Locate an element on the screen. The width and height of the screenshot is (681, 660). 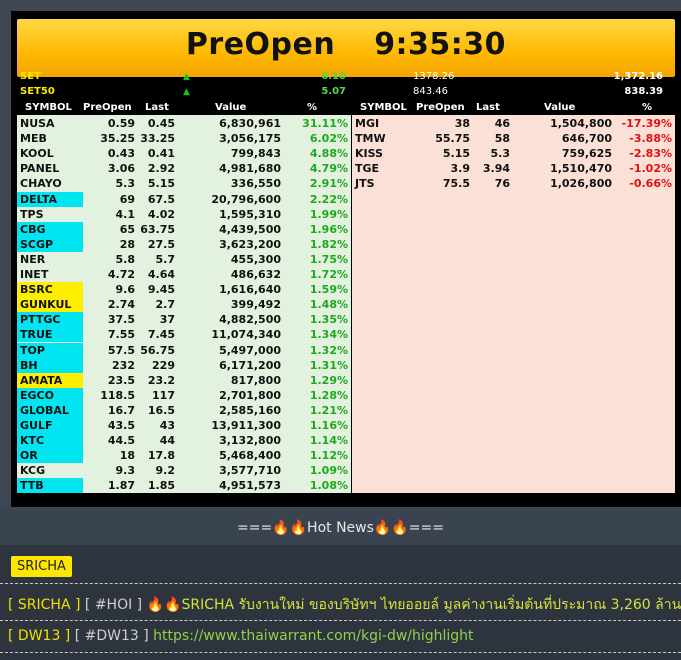
news-tag-sricha: SRICHA is located at coordinates (41, 566).